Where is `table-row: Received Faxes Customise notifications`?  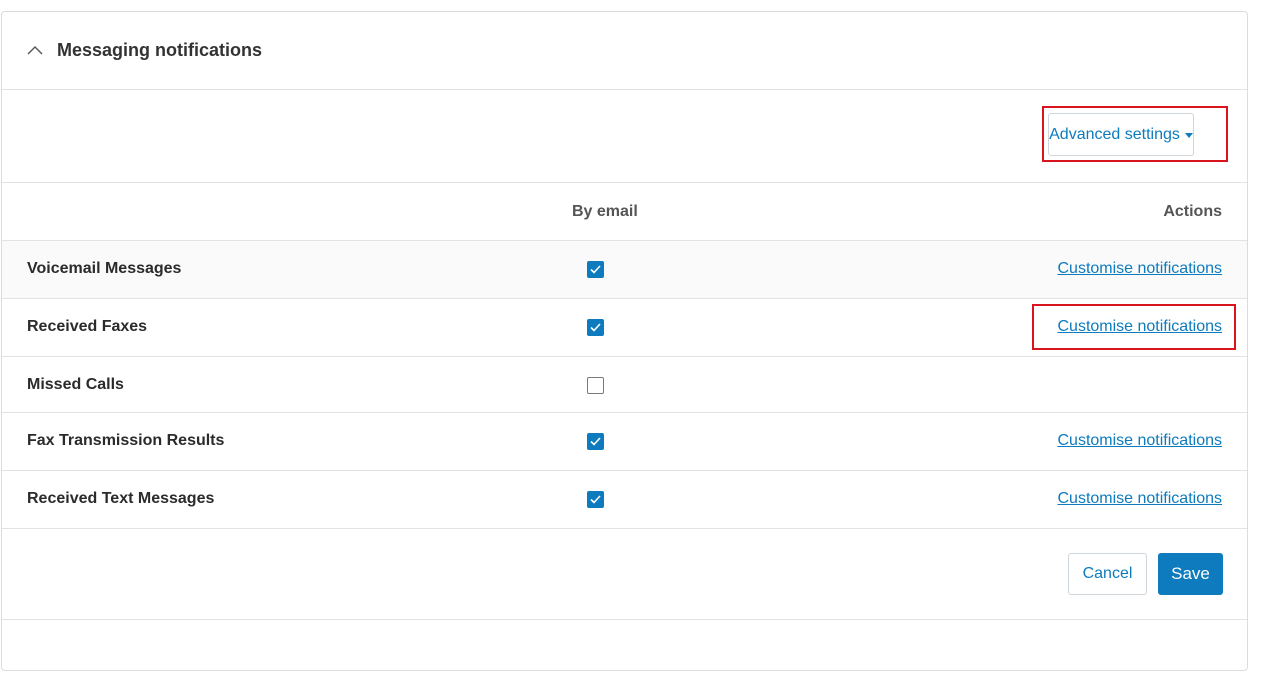
table-row: Received Faxes Customise notifications is located at coordinates (624, 328).